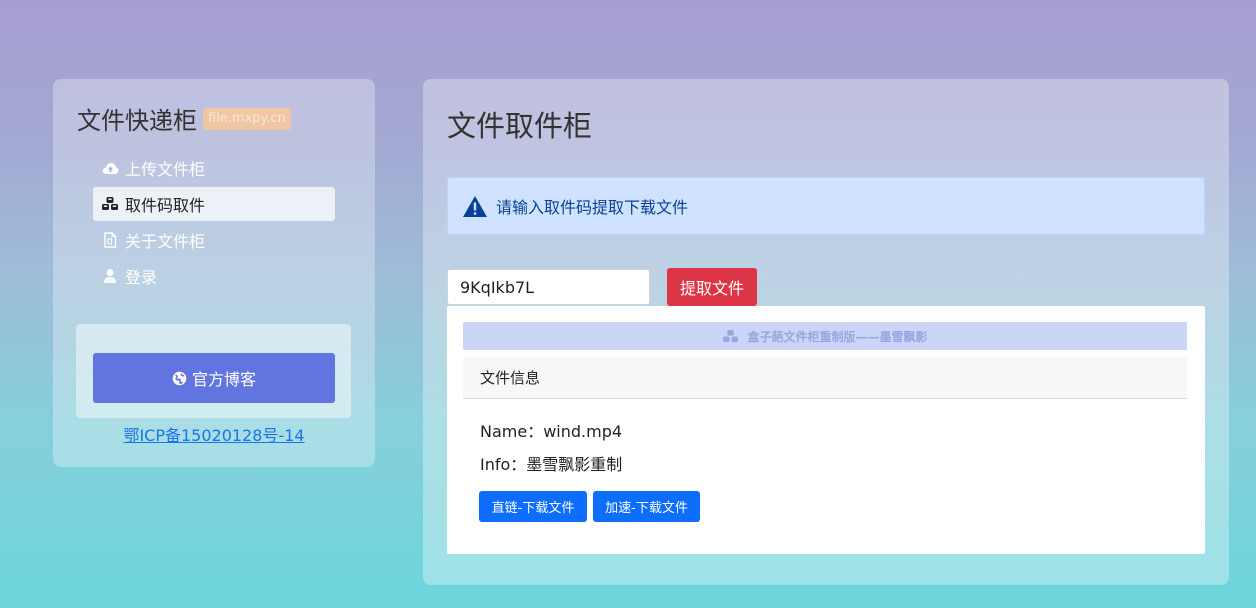 The width and height of the screenshot is (1256, 608). What do you see at coordinates (214, 240) in the screenshot?
I see `sidebar-item-about: 关于文件柜` at bounding box center [214, 240].